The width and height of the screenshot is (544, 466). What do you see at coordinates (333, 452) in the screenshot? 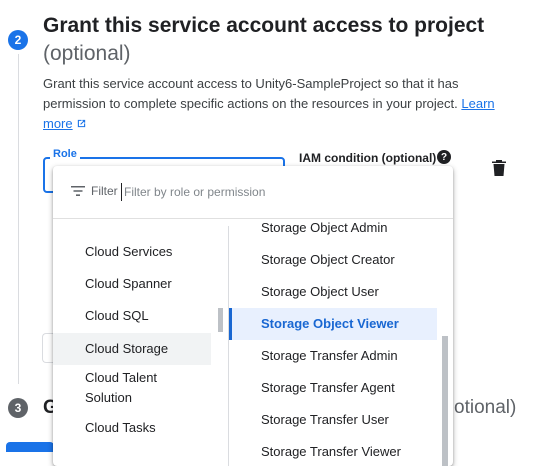
I see `right-item-storage-transfer-viewer: Storage Transfer Viewer` at bounding box center [333, 452].